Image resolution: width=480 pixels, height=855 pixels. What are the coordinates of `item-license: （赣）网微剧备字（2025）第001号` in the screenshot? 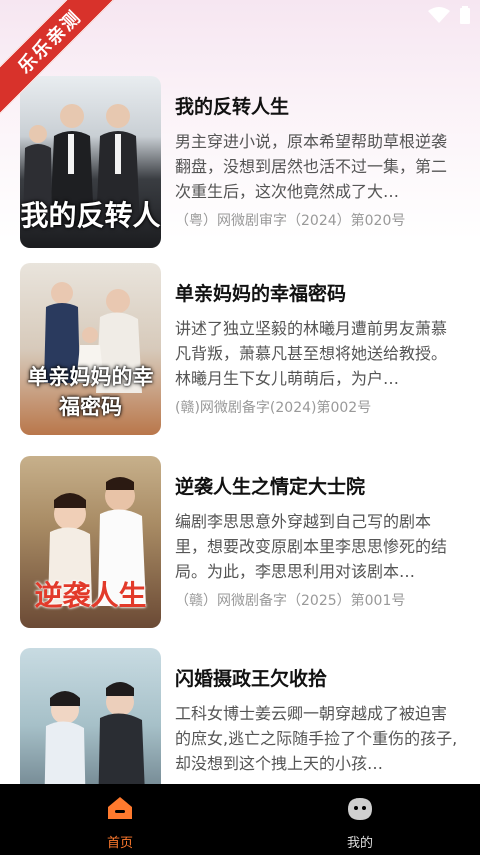 It's located at (290, 601).